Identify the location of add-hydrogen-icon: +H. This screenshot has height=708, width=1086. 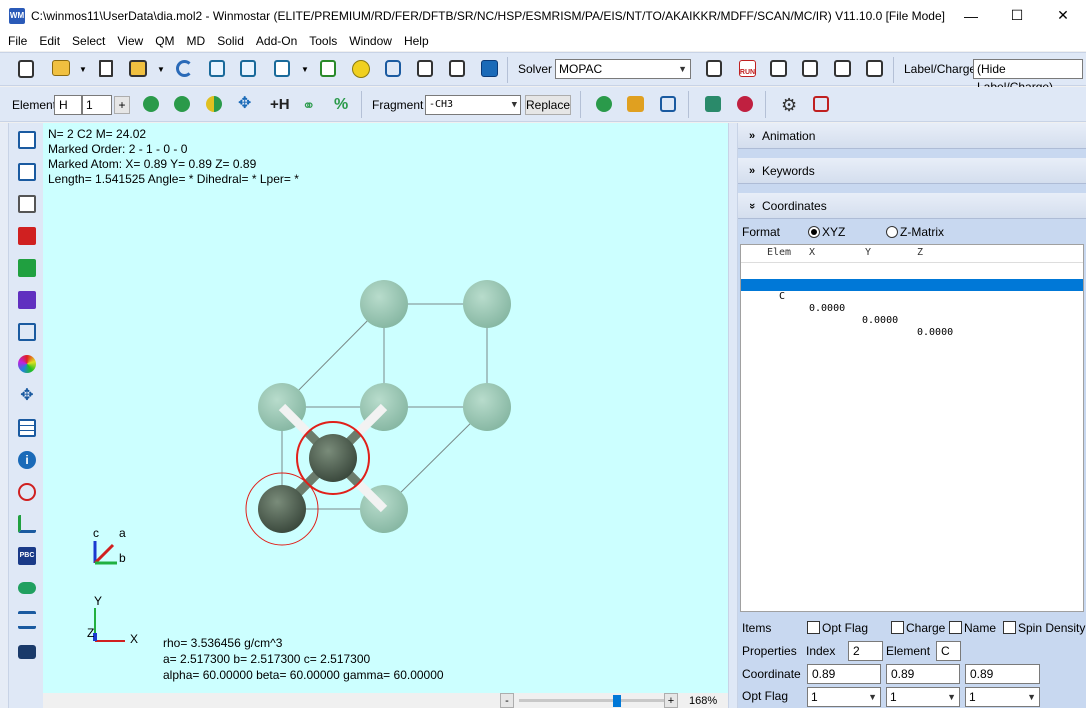
(280, 106).